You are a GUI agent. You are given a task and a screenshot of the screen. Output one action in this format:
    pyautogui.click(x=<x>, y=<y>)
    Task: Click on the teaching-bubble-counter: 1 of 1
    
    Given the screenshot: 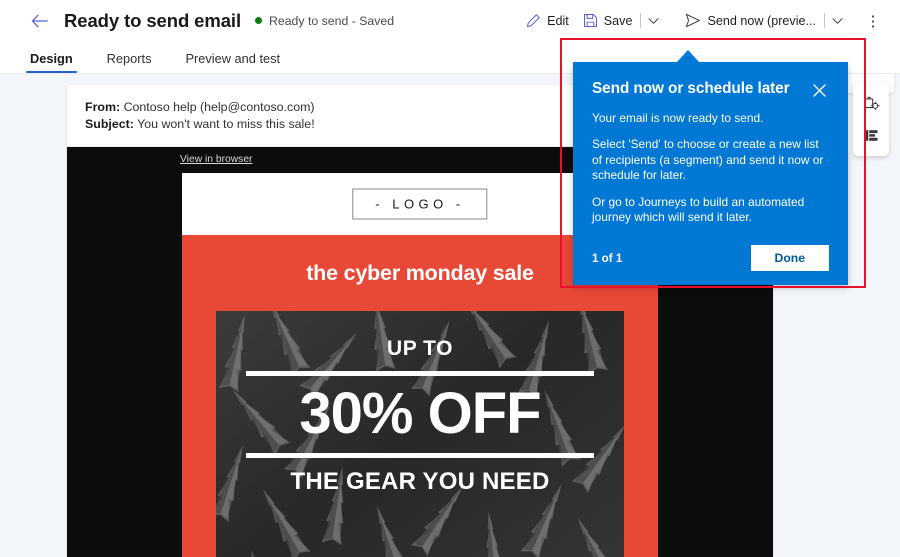 What is the action you would take?
    pyautogui.click(x=607, y=258)
    